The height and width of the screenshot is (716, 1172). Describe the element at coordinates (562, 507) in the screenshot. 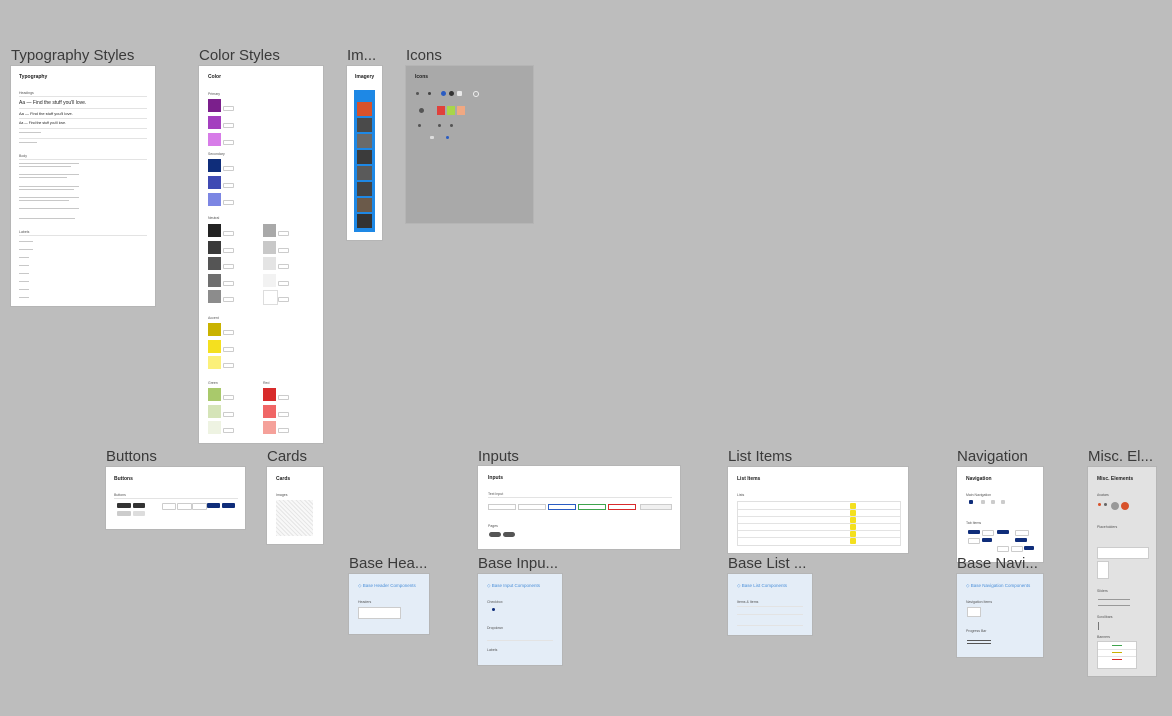

I see `text-input-focused` at that location.